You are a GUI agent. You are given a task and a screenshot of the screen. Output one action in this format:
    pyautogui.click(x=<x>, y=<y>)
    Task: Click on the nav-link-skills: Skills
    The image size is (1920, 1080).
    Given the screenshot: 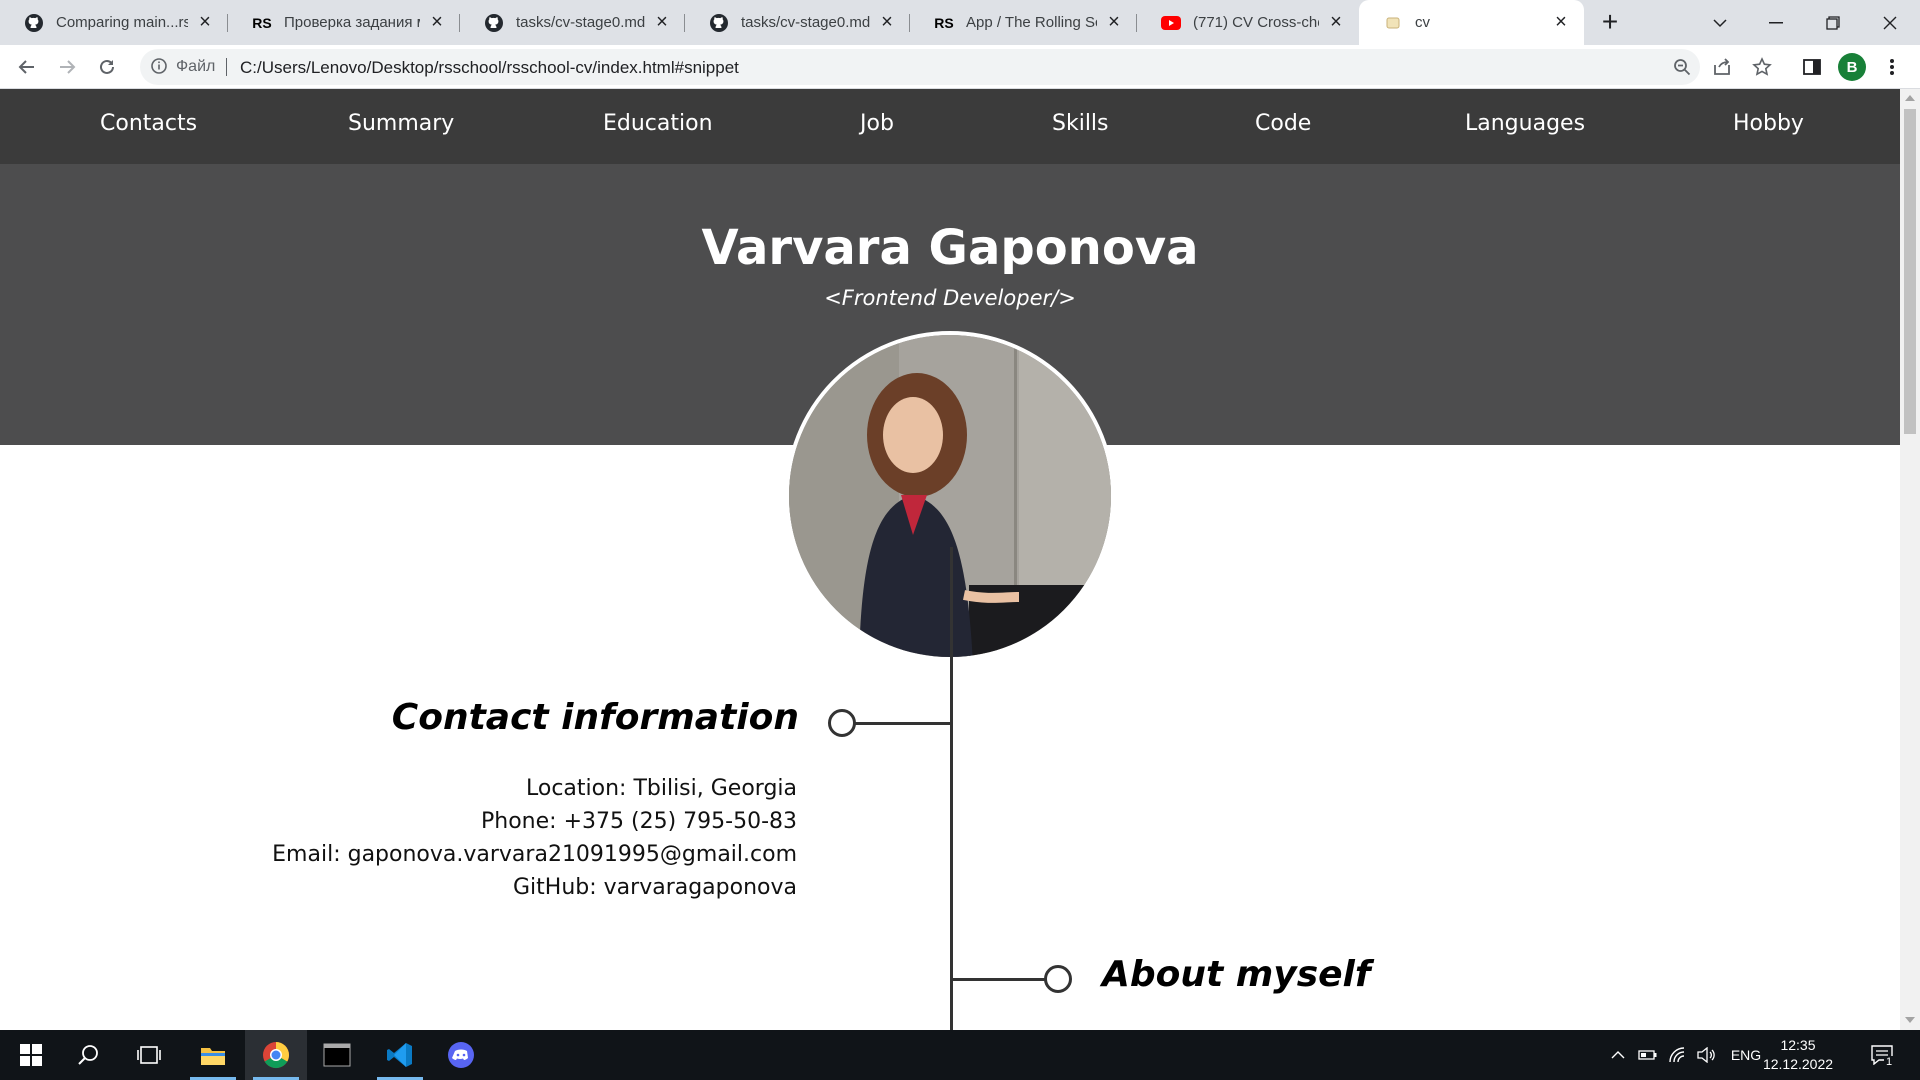 What is the action you would take?
    pyautogui.click(x=1080, y=123)
    